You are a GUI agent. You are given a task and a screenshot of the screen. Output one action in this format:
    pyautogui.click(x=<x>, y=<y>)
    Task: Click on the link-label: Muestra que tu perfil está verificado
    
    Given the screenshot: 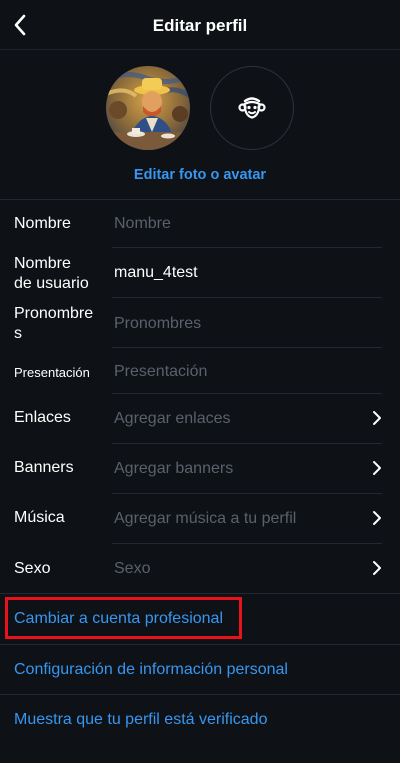 What is the action you would take?
    pyautogui.click(x=141, y=719)
    